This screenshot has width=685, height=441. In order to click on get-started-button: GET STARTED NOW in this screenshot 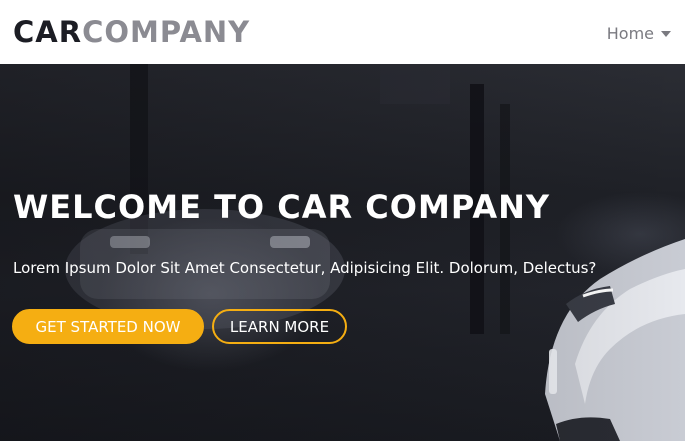, I will do `click(108, 326)`.